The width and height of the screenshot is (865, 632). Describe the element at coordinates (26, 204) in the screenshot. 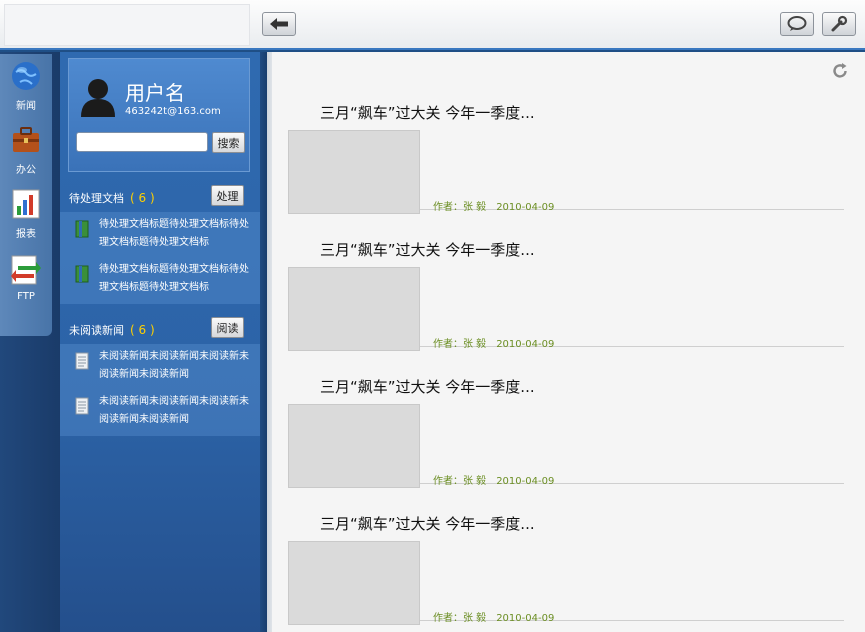

I see `bar-chart-icon` at that location.